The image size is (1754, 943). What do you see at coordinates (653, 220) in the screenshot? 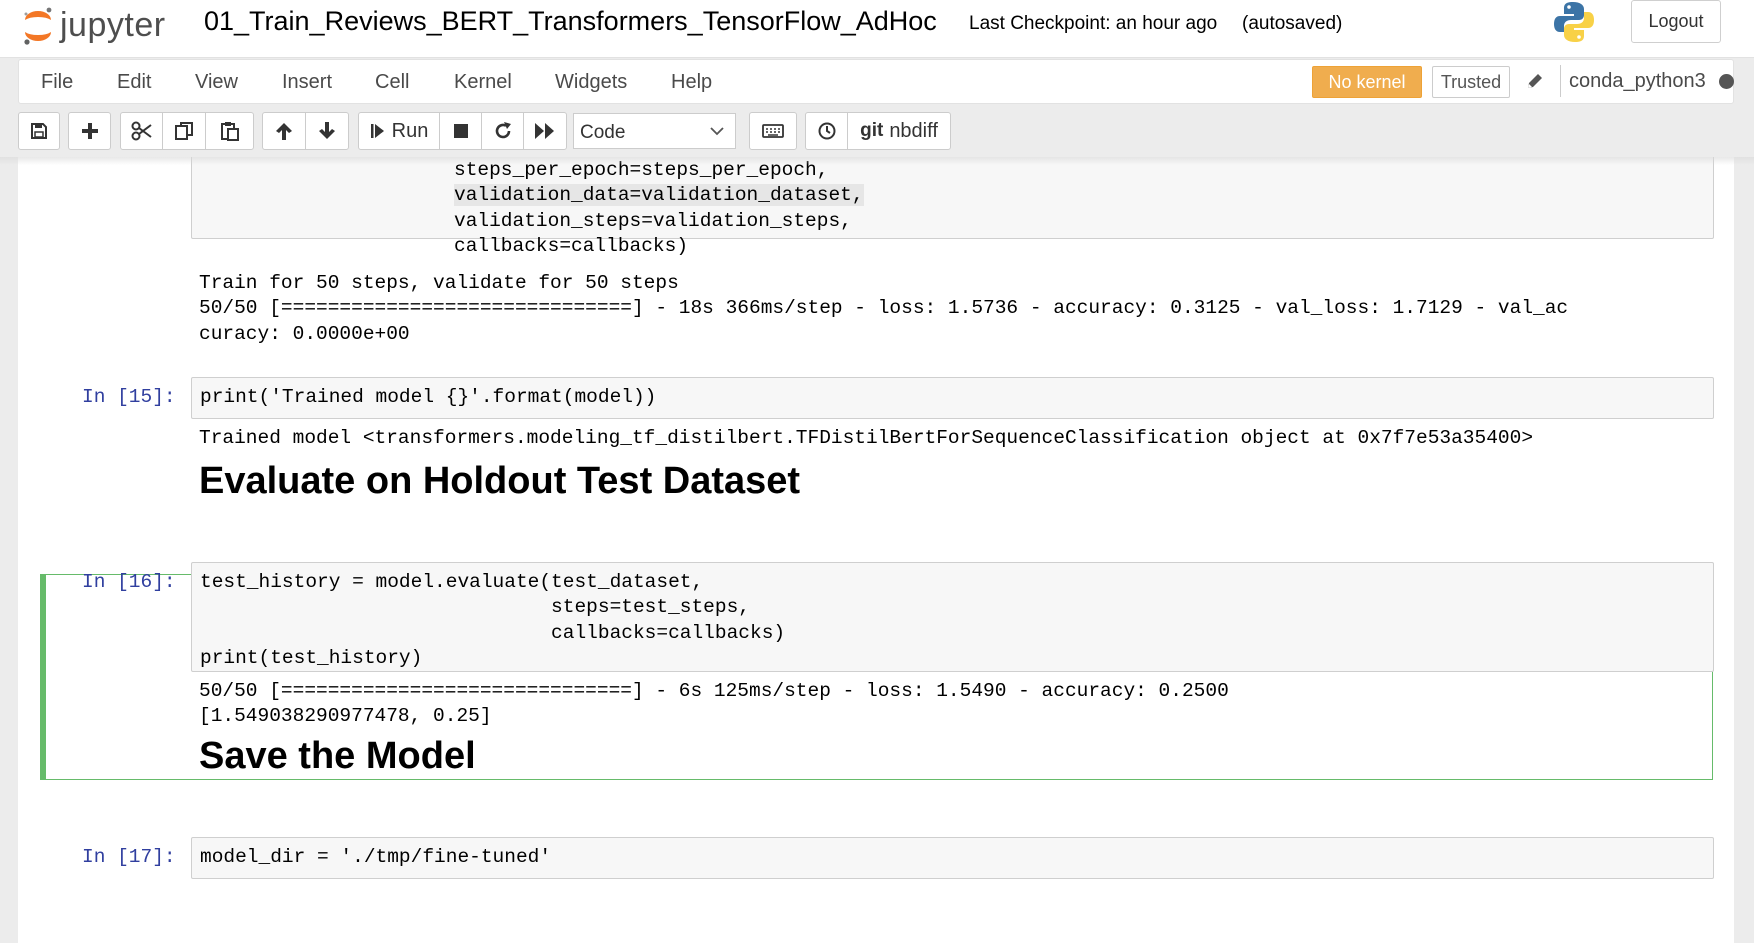
I see `code-line: validation_steps=validation_steps,` at bounding box center [653, 220].